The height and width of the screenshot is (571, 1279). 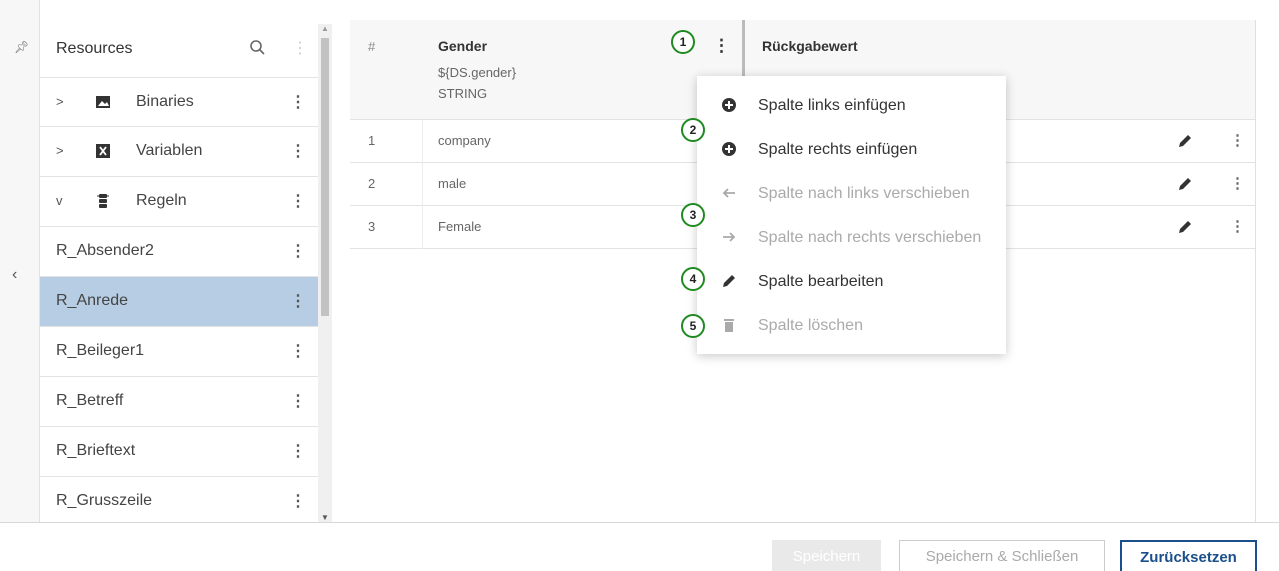 I want to click on sidebar-item-r-anrede: R_Anrede ⋮, so click(x=179, y=302).